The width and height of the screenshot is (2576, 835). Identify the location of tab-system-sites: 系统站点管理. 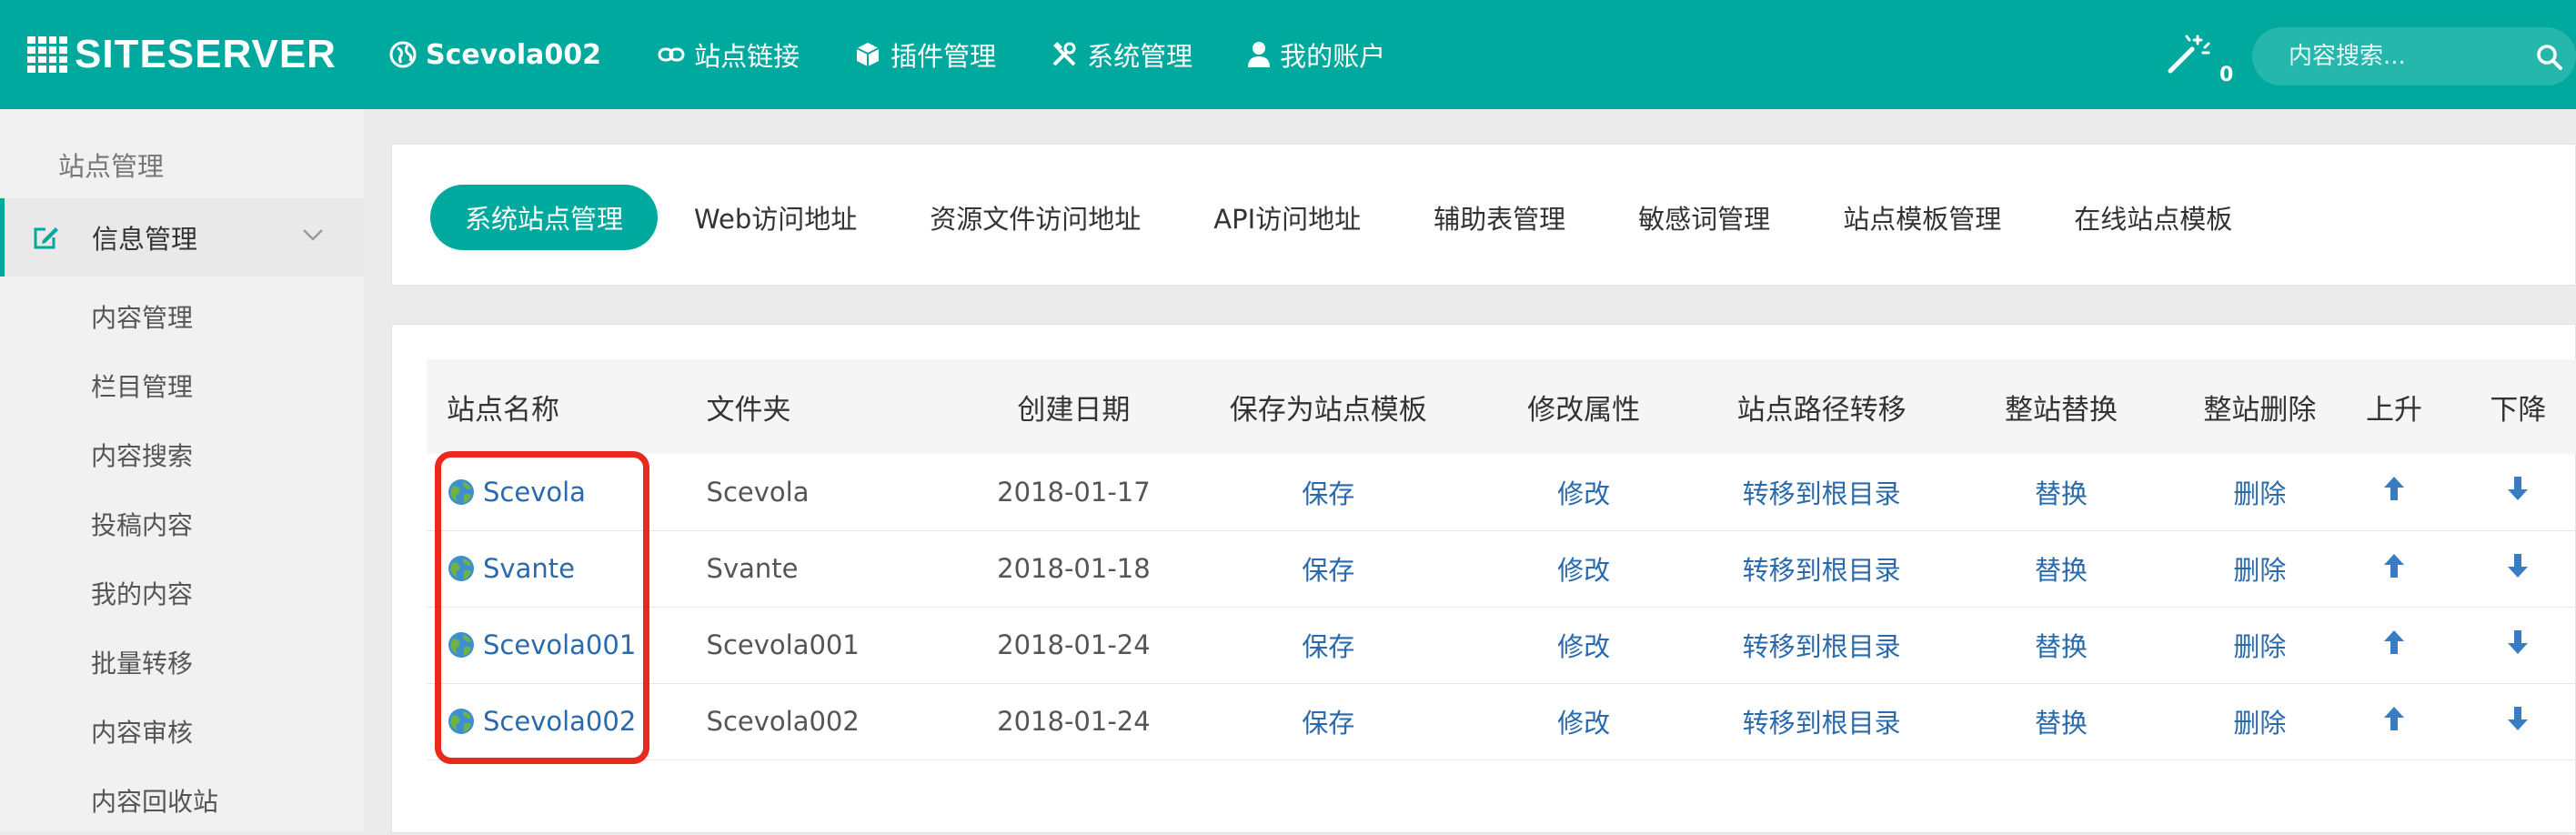
(544, 217).